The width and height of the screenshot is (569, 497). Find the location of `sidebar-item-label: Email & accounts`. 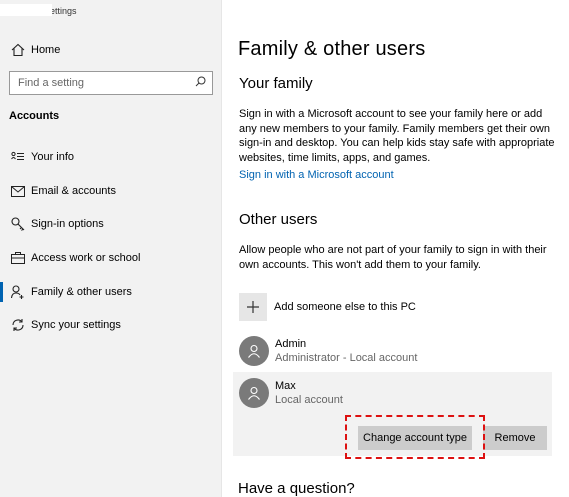

sidebar-item-label: Email & accounts is located at coordinates (73, 191).